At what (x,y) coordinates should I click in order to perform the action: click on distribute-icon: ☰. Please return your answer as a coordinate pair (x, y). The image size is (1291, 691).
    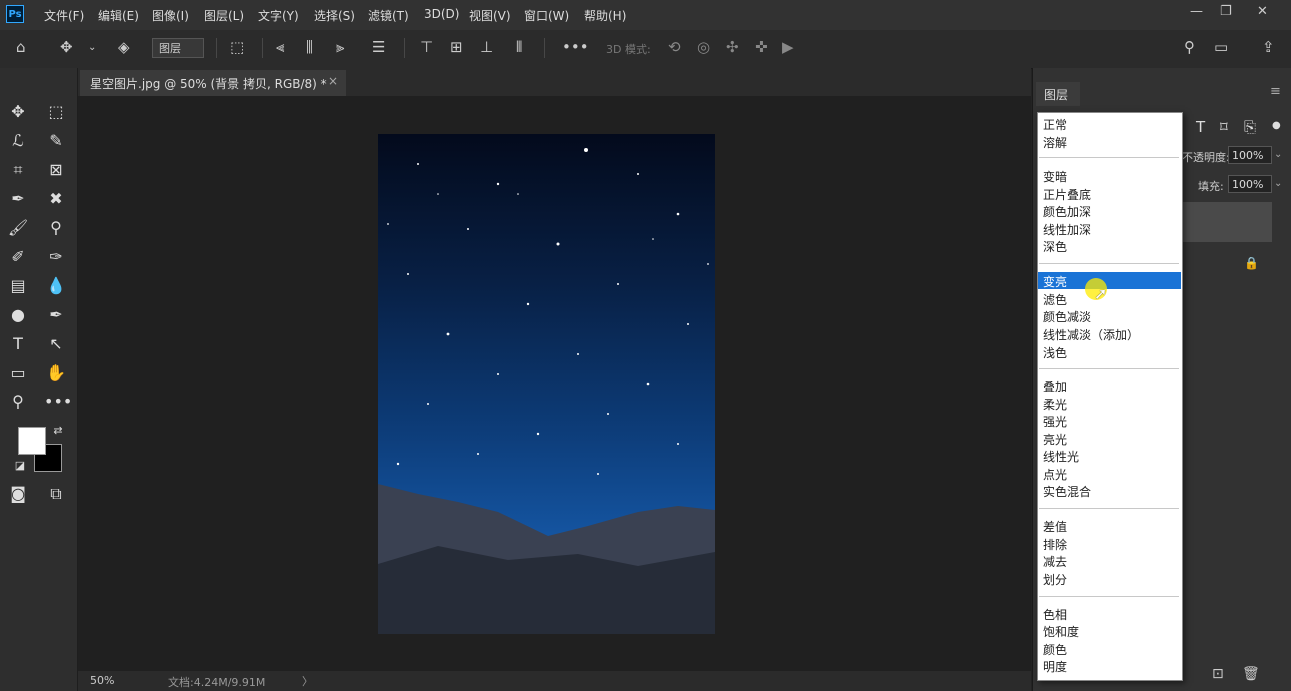
    Looking at the image, I should click on (378, 47).